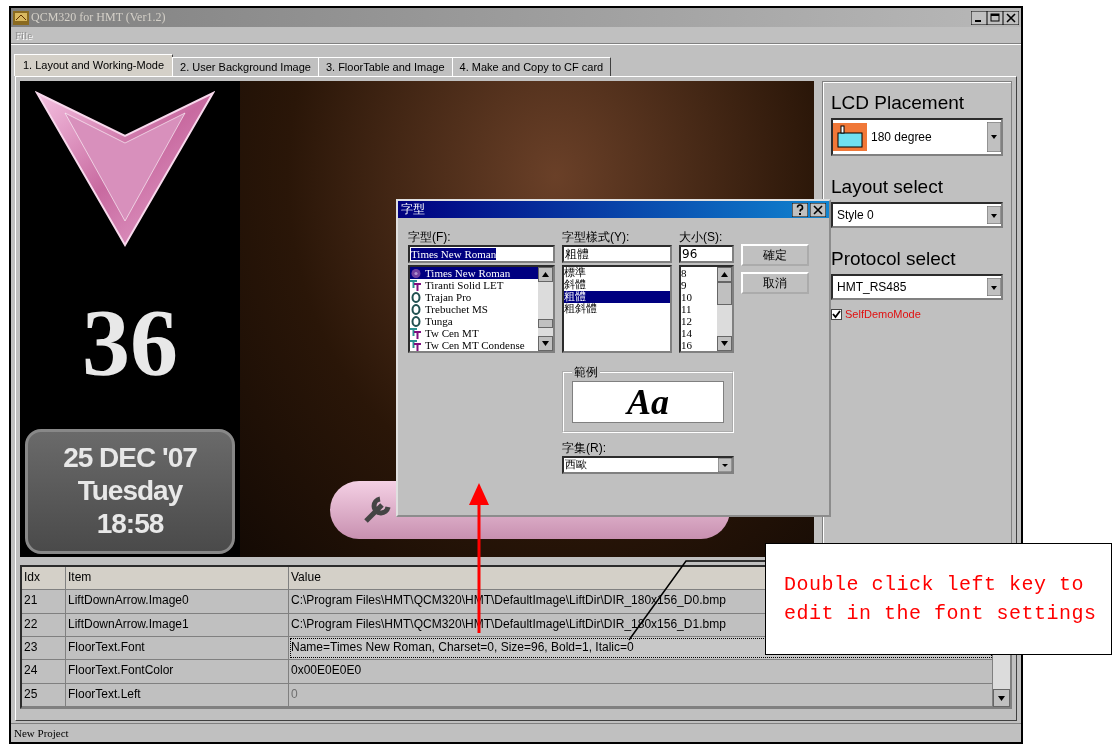 This screenshot has width=1112, height=744. What do you see at coordinates (800, 209) in the screenshot?
I see `help-icon` at bounding box center [800, 209].